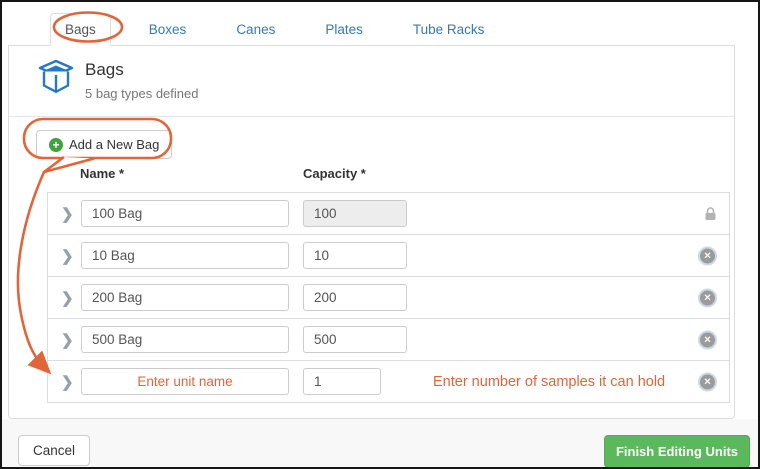  Describe the element at coordinates (80, 29) in the screenshot. I see `tab-bags: Bags` at that location.